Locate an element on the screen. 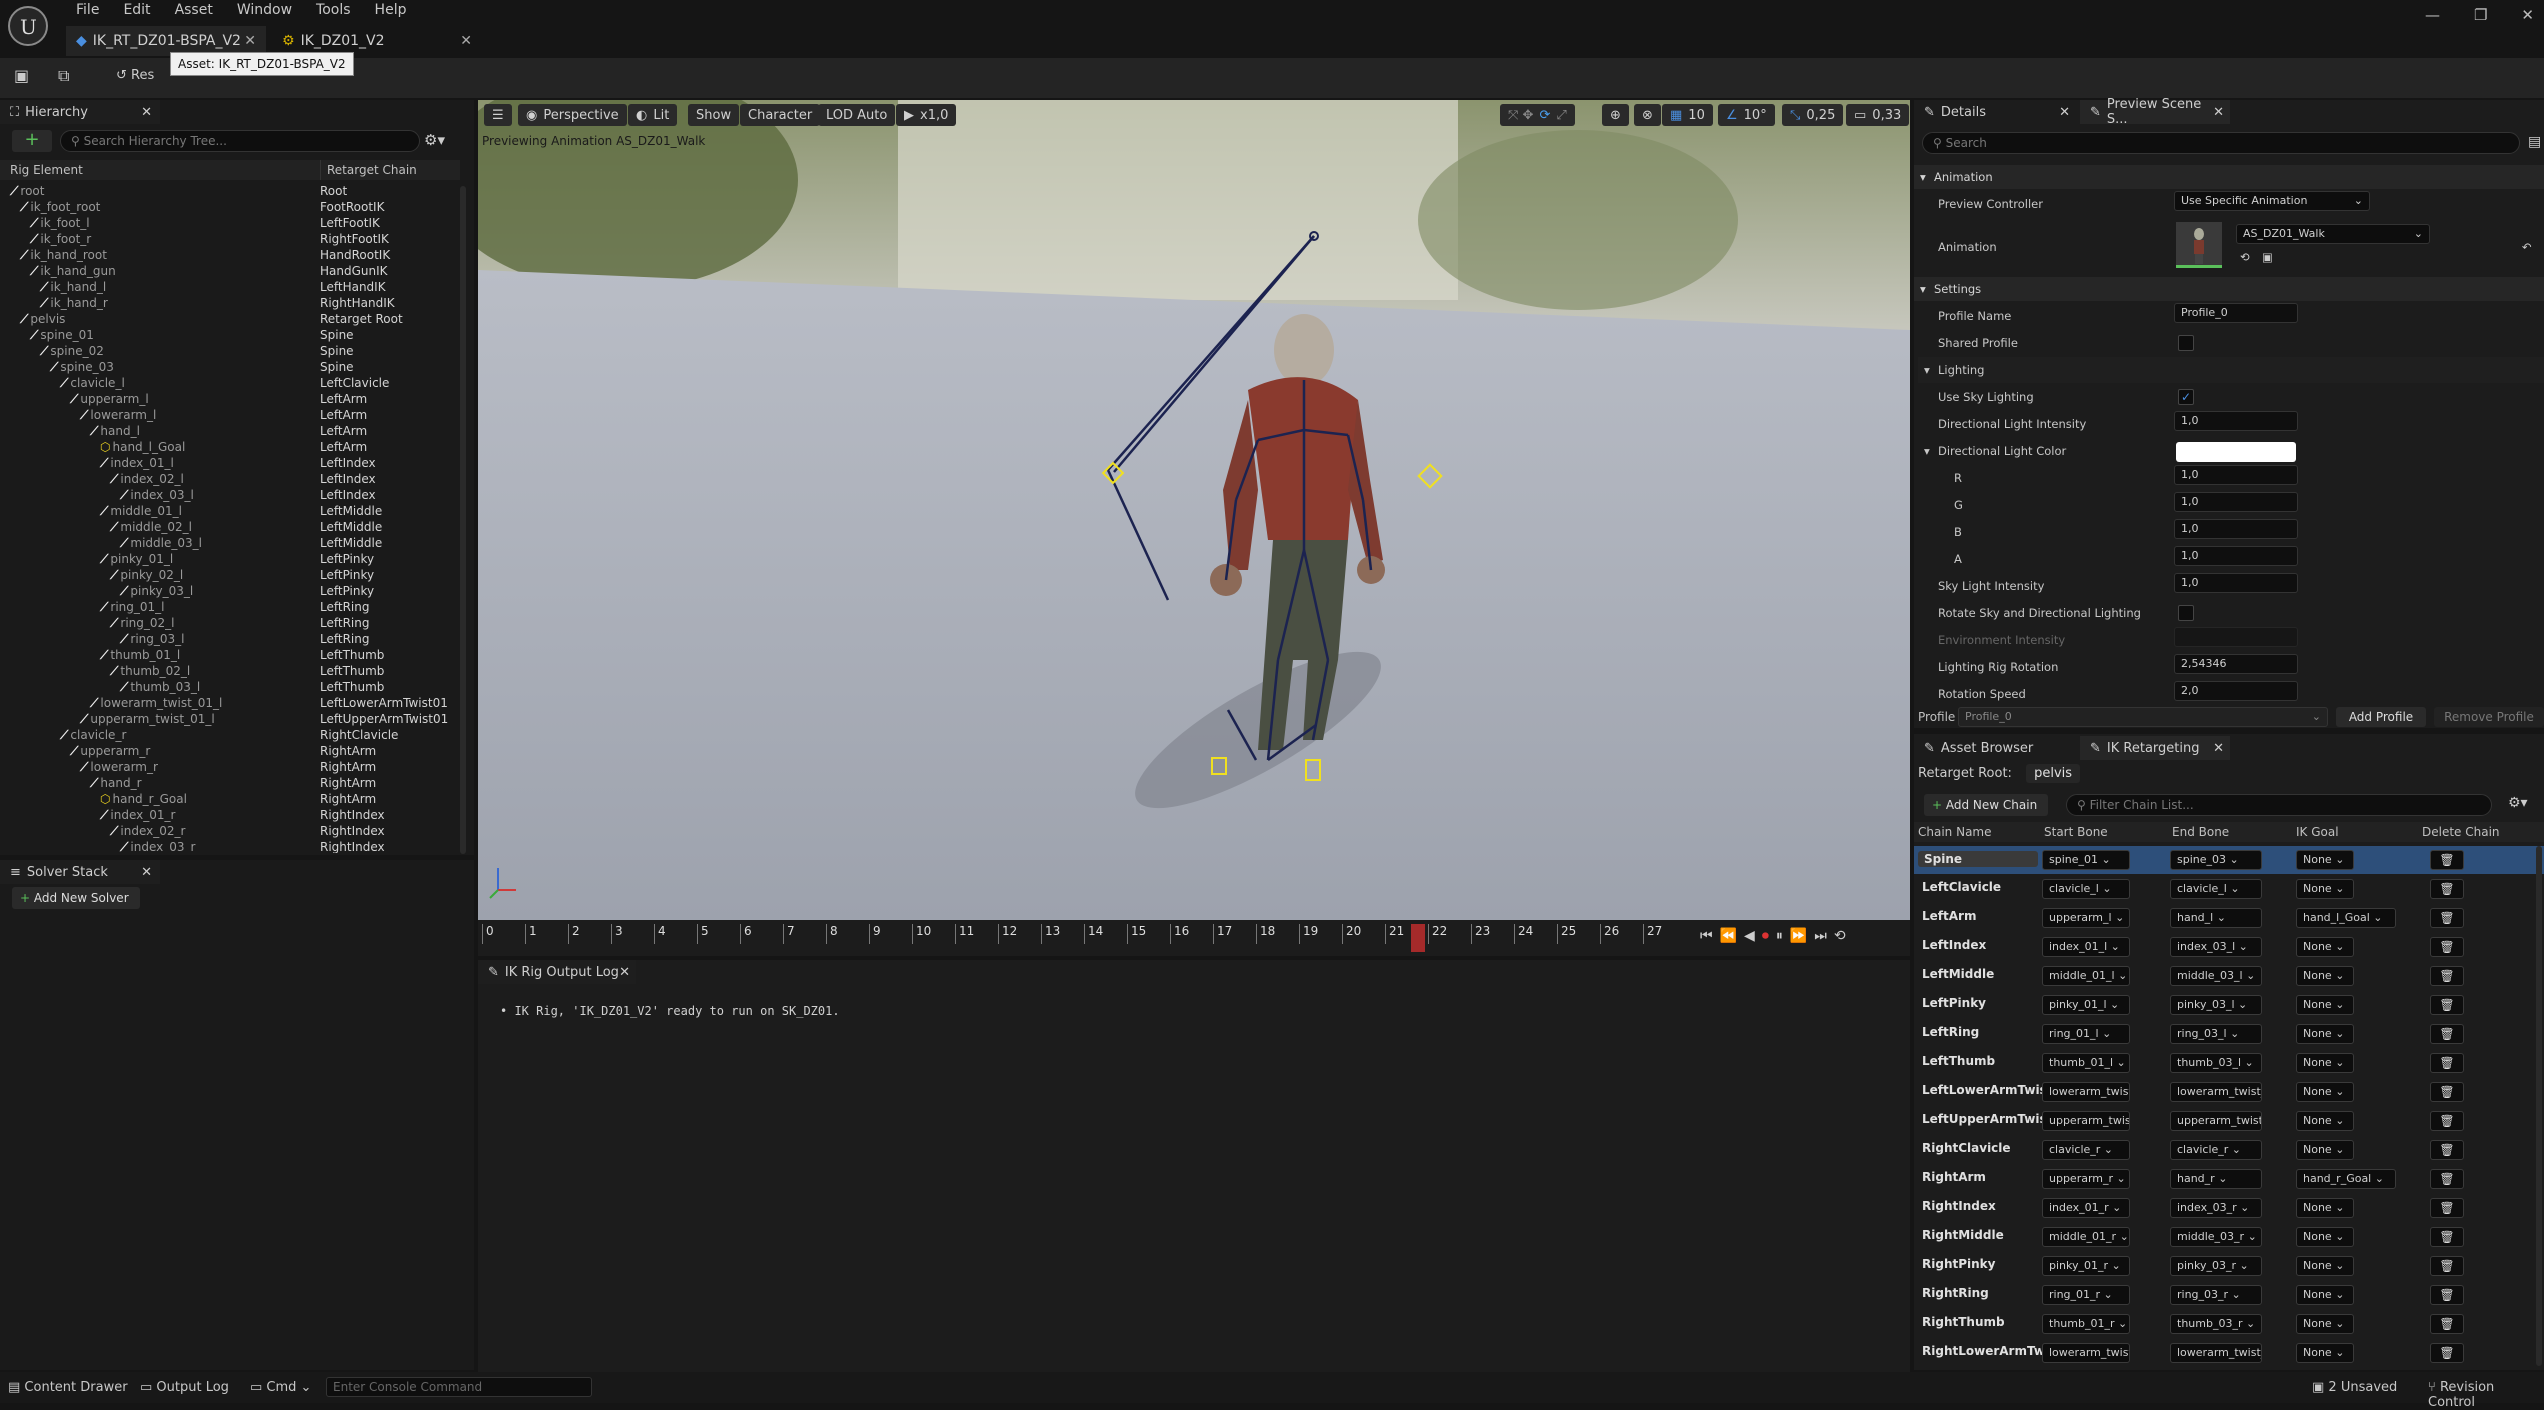 Image resolution: width=2544 pixels, height=1410 pixels. maximize-icon: ❐ is located at coordinates (2480, 15).